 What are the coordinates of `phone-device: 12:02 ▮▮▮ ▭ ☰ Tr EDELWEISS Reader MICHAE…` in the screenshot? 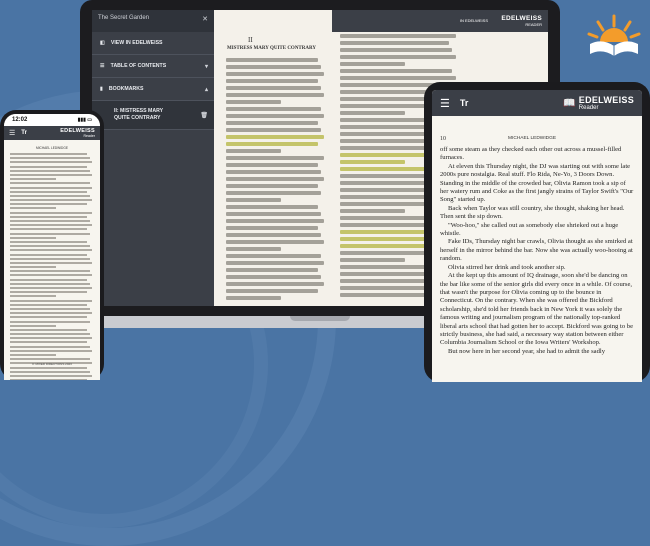 It's located at (52, 245).